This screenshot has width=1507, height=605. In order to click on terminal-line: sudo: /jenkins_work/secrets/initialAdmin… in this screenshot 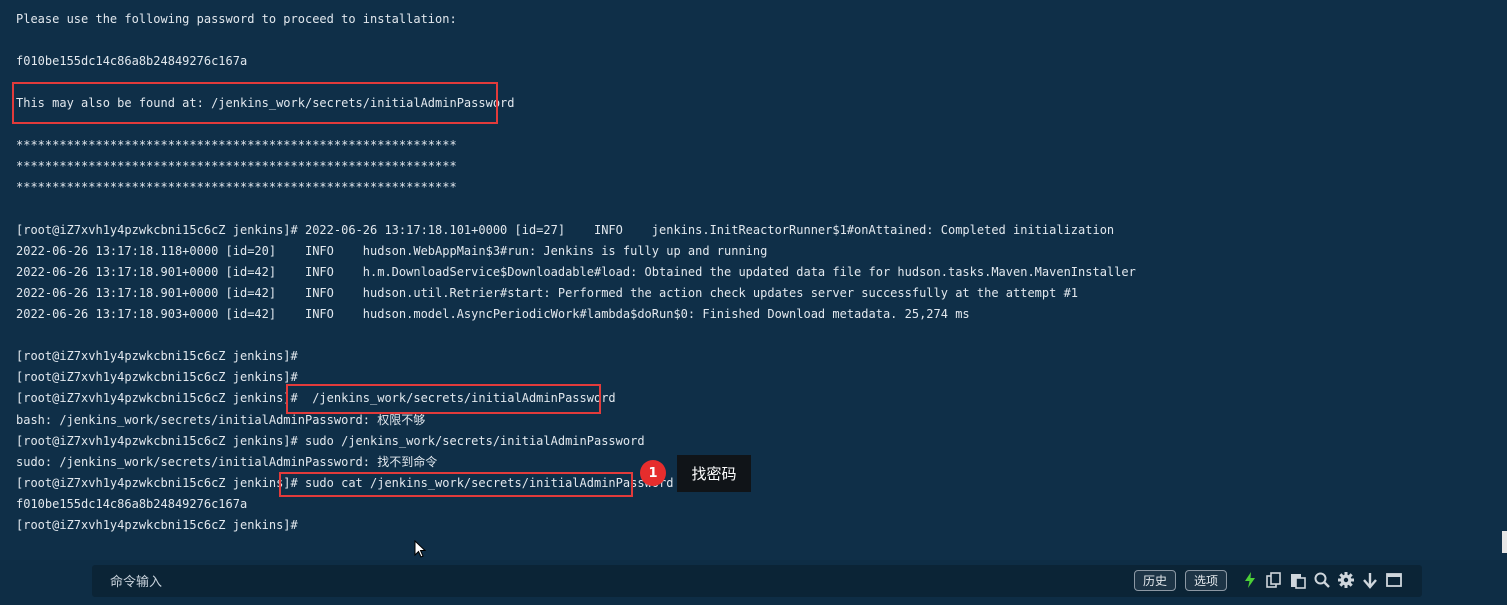, I will do `click(227, 462)`.